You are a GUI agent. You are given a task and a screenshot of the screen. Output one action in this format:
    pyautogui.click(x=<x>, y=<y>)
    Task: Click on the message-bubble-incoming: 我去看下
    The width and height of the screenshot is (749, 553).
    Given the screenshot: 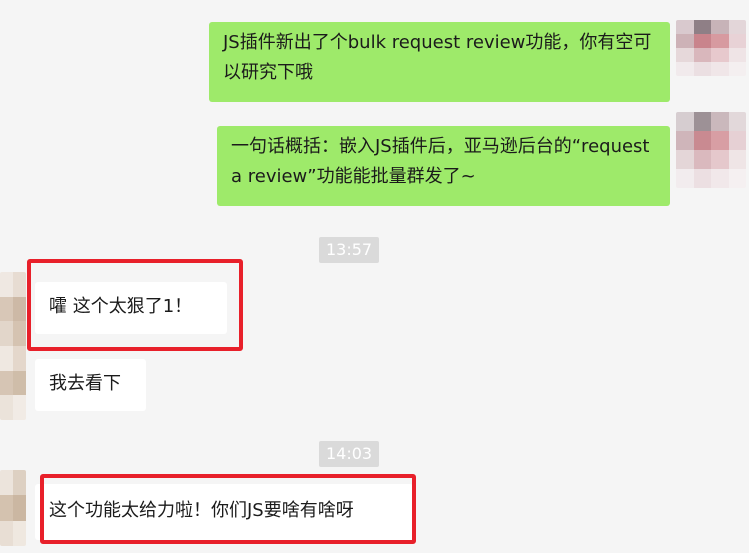 What is the action you would take?
    pyautogui.click(x=90, y=385)
    